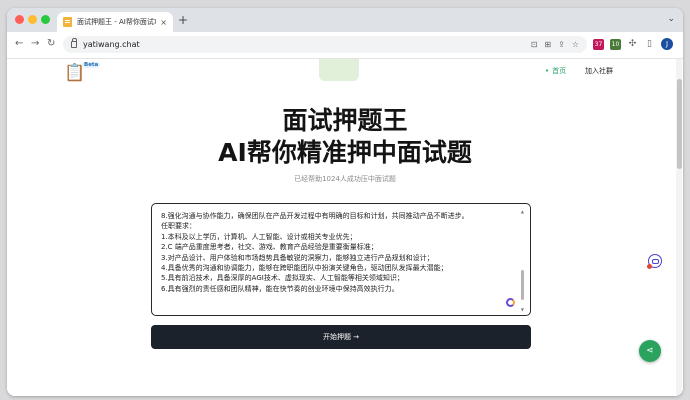  Describe the element at coordinates (522, 211) in the screenshot. I see `textarea-scroll-up-icon: ▲` at that location.